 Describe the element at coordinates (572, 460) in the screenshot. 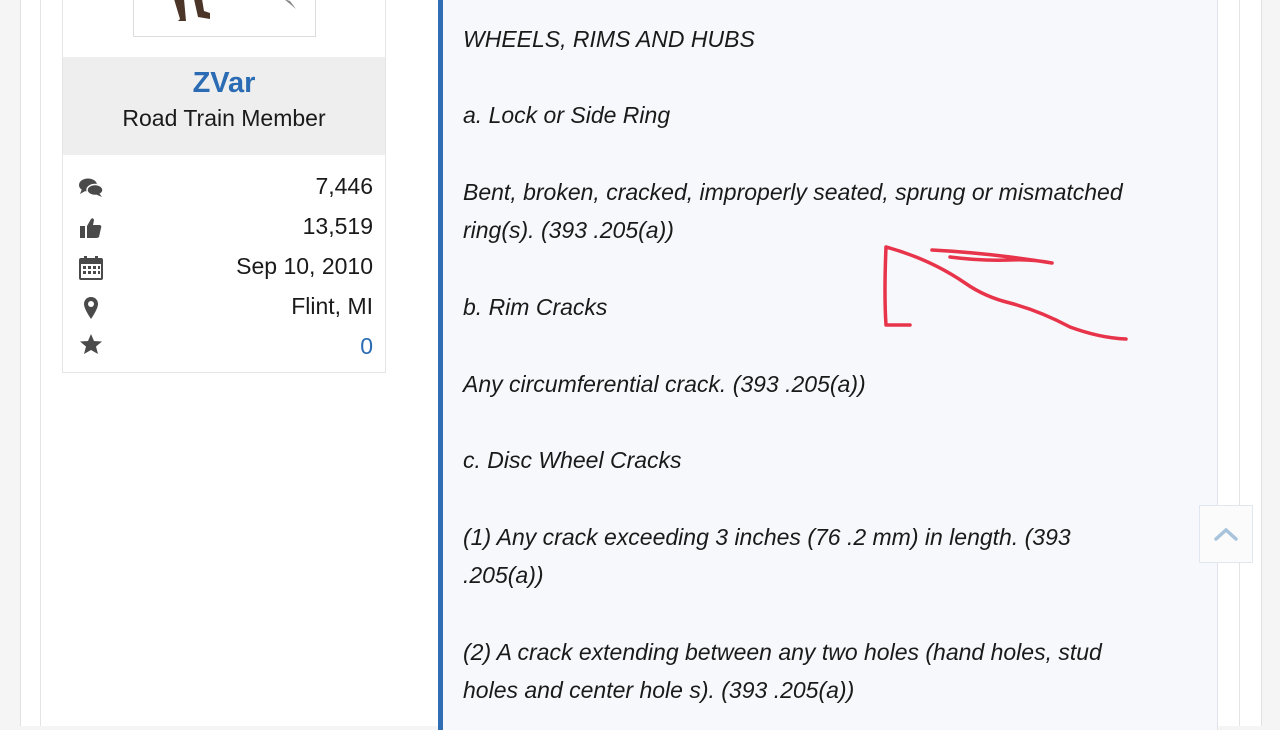

I see `post-line: c. Disc Wheel Cracks` at that location.